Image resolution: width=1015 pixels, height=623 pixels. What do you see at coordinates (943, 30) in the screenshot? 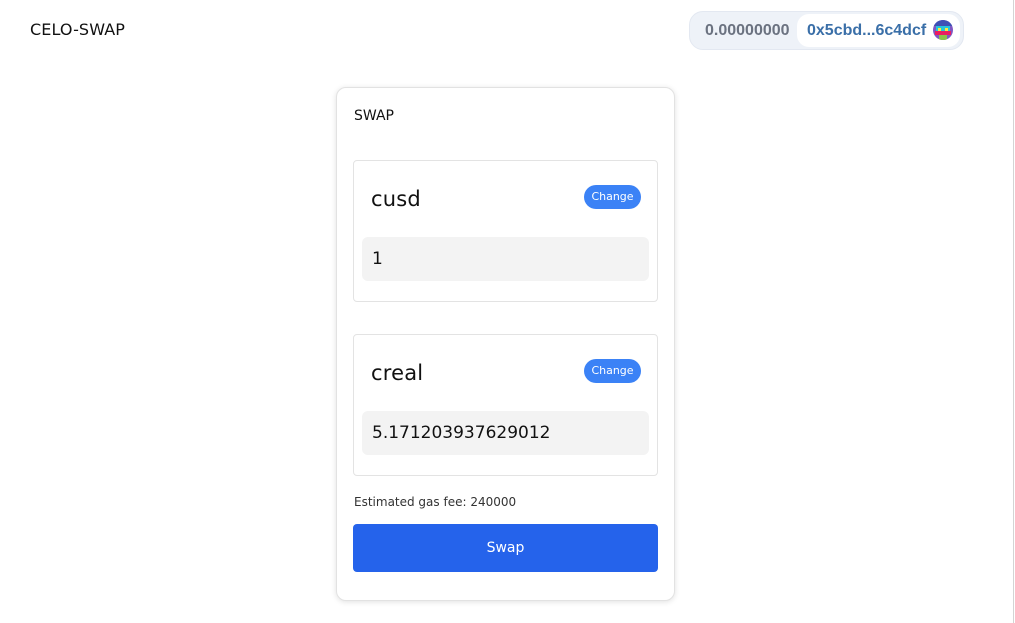
I see `identicon-avatar-icon` at bounding box center [943, 30].